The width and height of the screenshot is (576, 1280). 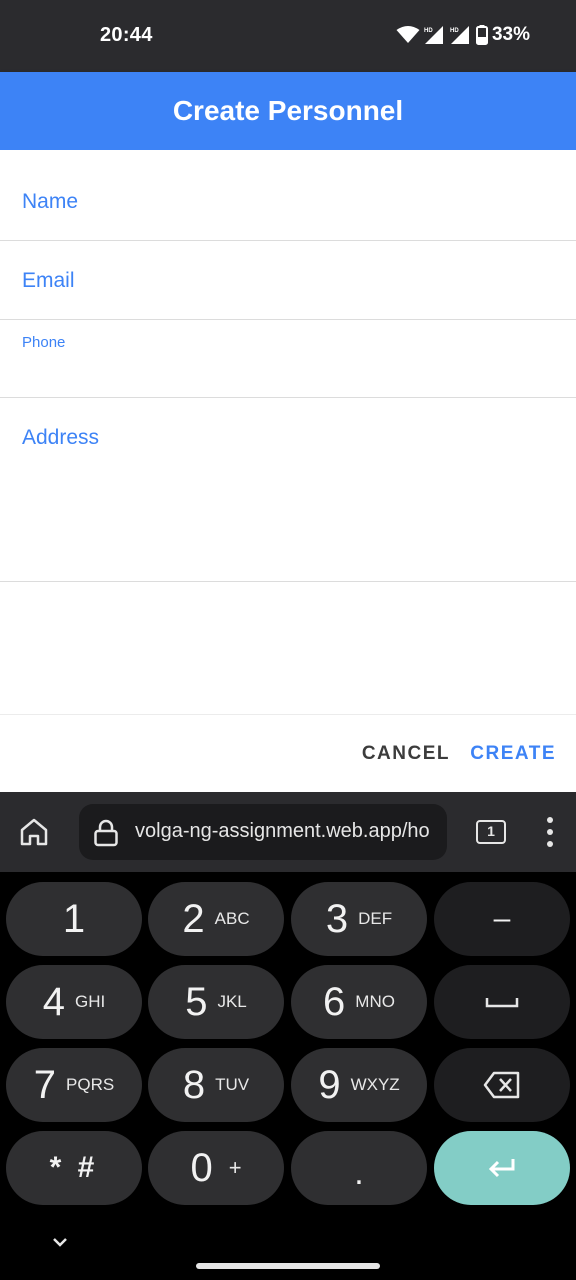 I want to click on battery-icon, so click(x=481, y=35).